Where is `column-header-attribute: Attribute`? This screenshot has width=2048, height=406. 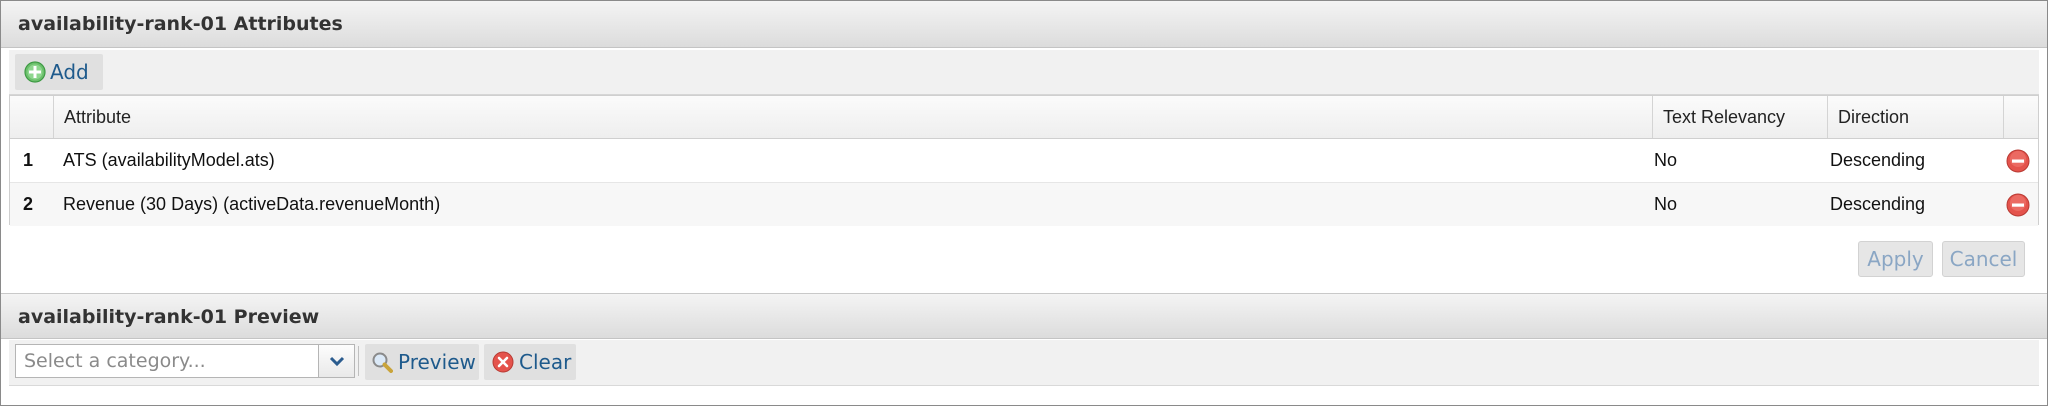
column-header-attribute: Attribute is located at coordinates (853, 117).